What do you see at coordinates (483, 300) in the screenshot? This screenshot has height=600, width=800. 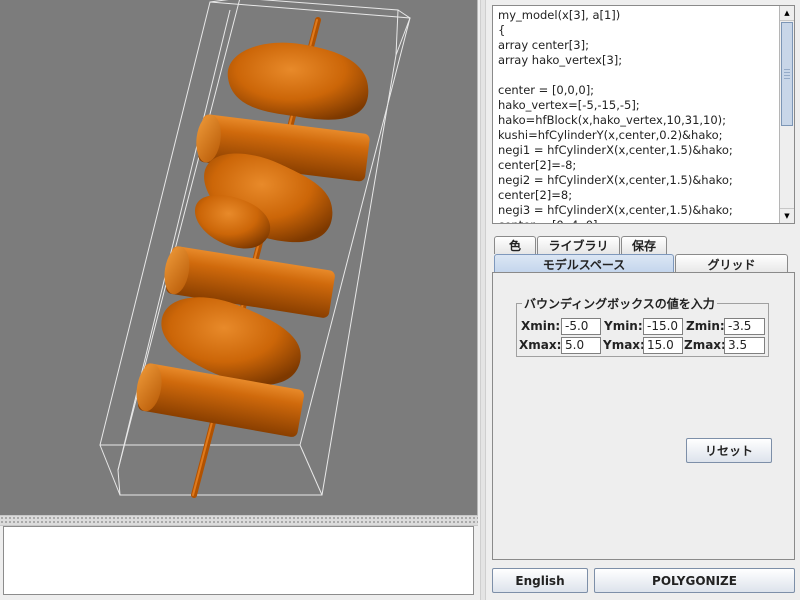 I see `vertical-split-divider` at bounding box center [483, 300].